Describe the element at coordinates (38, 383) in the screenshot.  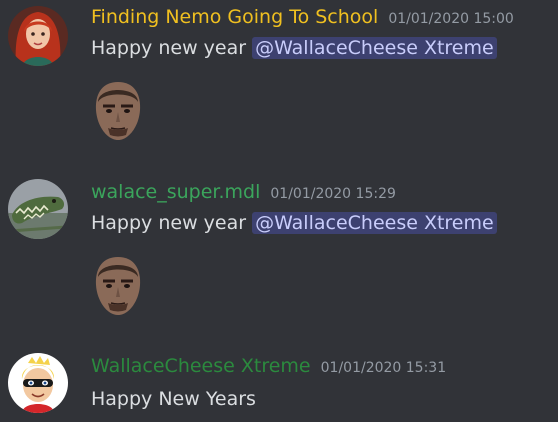
I see `masked-superhero-kid-avatar` at that location.